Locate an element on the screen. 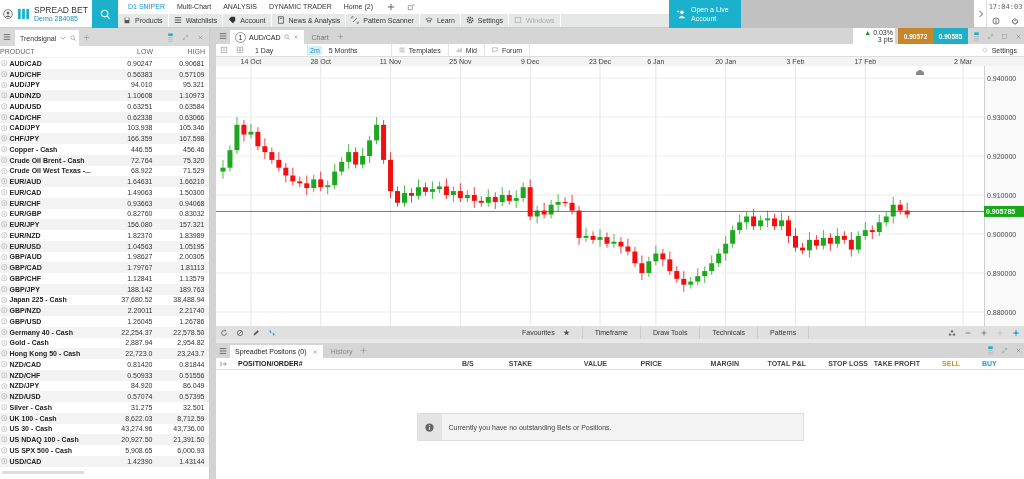  scan-icon is located at coordinates (355, 20).